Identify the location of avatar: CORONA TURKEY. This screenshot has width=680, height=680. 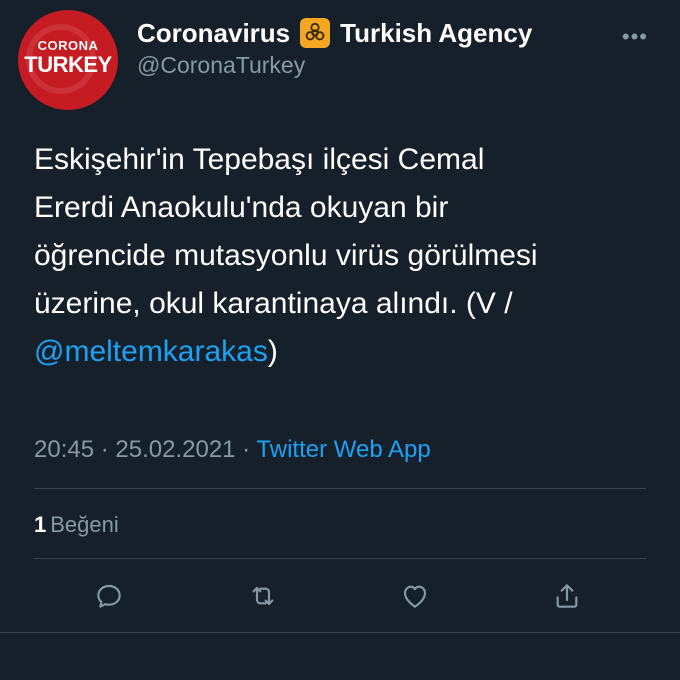
(68, 60).